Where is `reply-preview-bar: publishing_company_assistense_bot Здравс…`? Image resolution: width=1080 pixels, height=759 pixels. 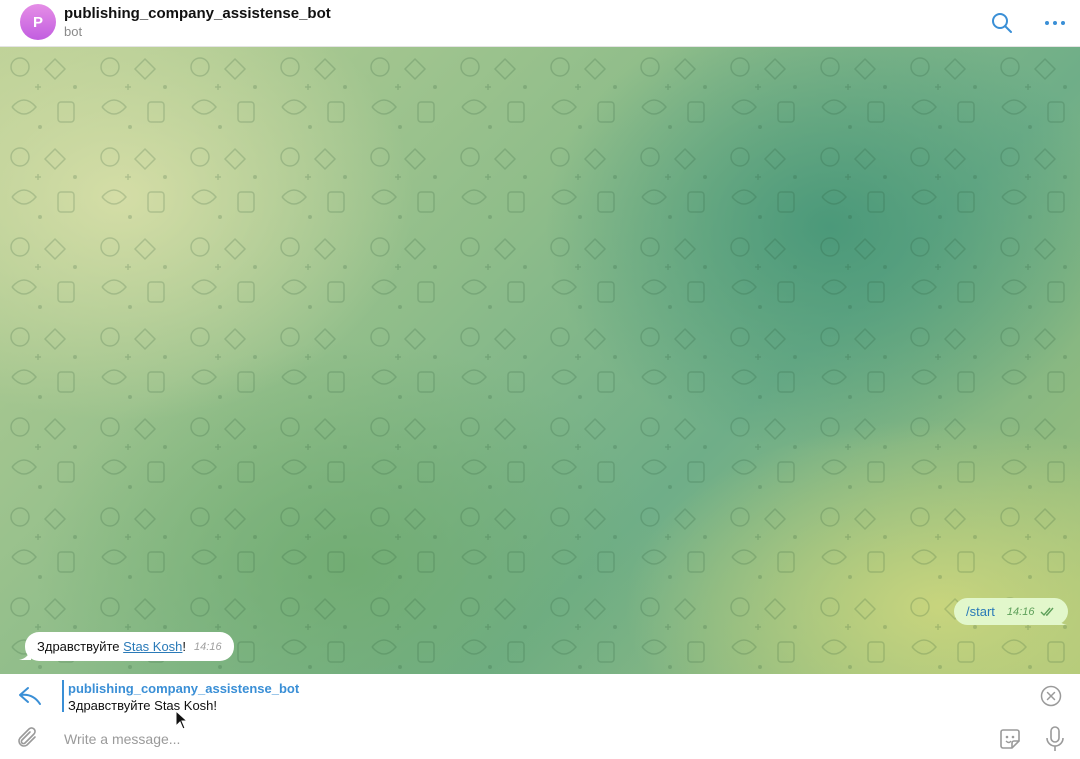
reply-preview-bar: publishing_company_assistense_bot Здравс… is located at coordinates (540, 696).